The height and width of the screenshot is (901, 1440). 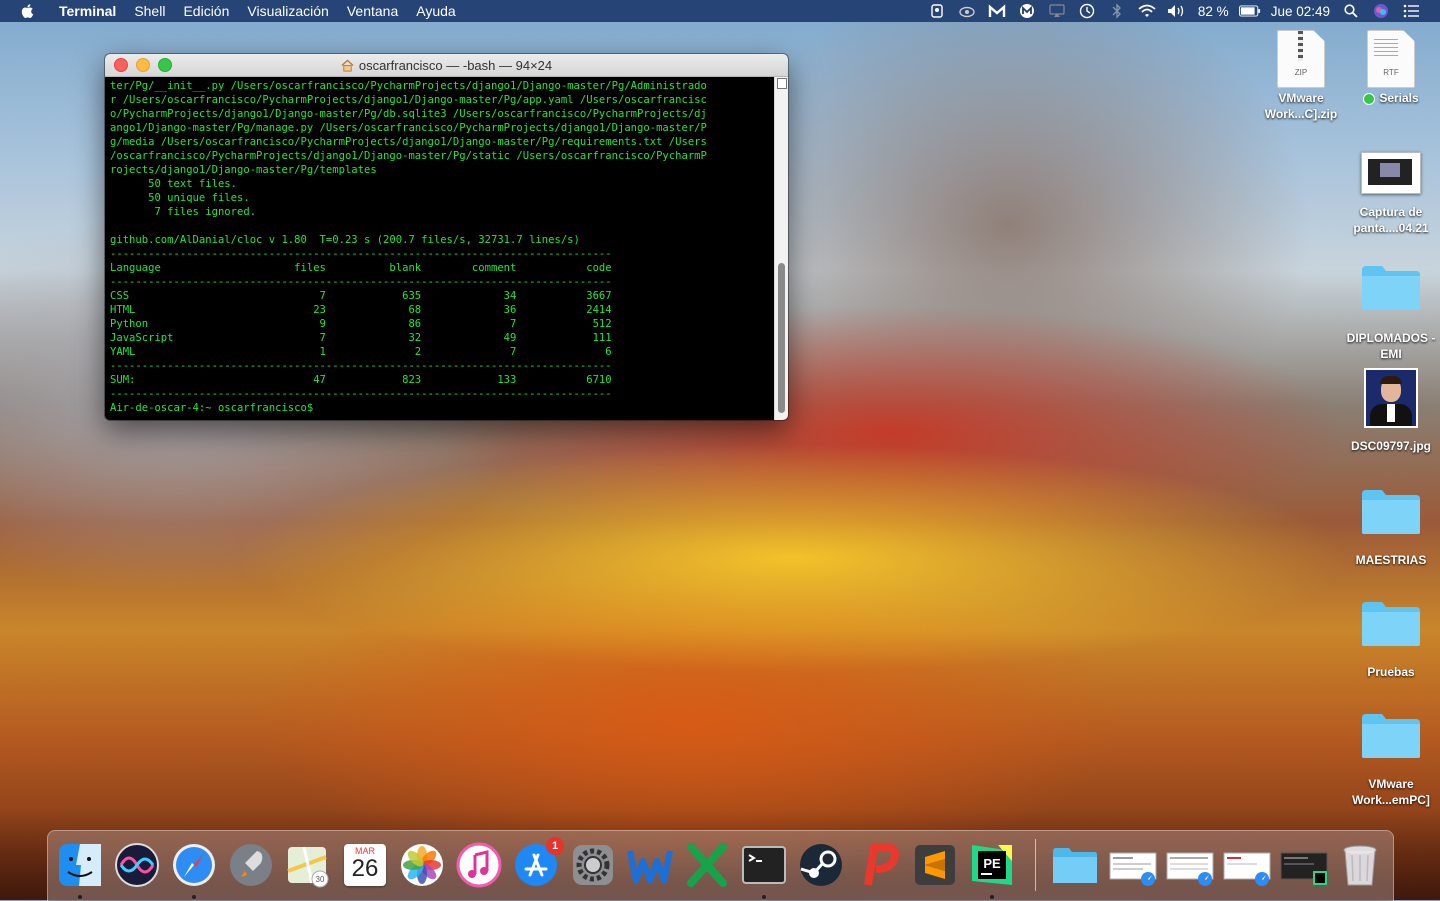 What do you see at coordinates (1057, 11) in the screenshot?
I see `airplay-icon` at bounding box center [1057, 11].